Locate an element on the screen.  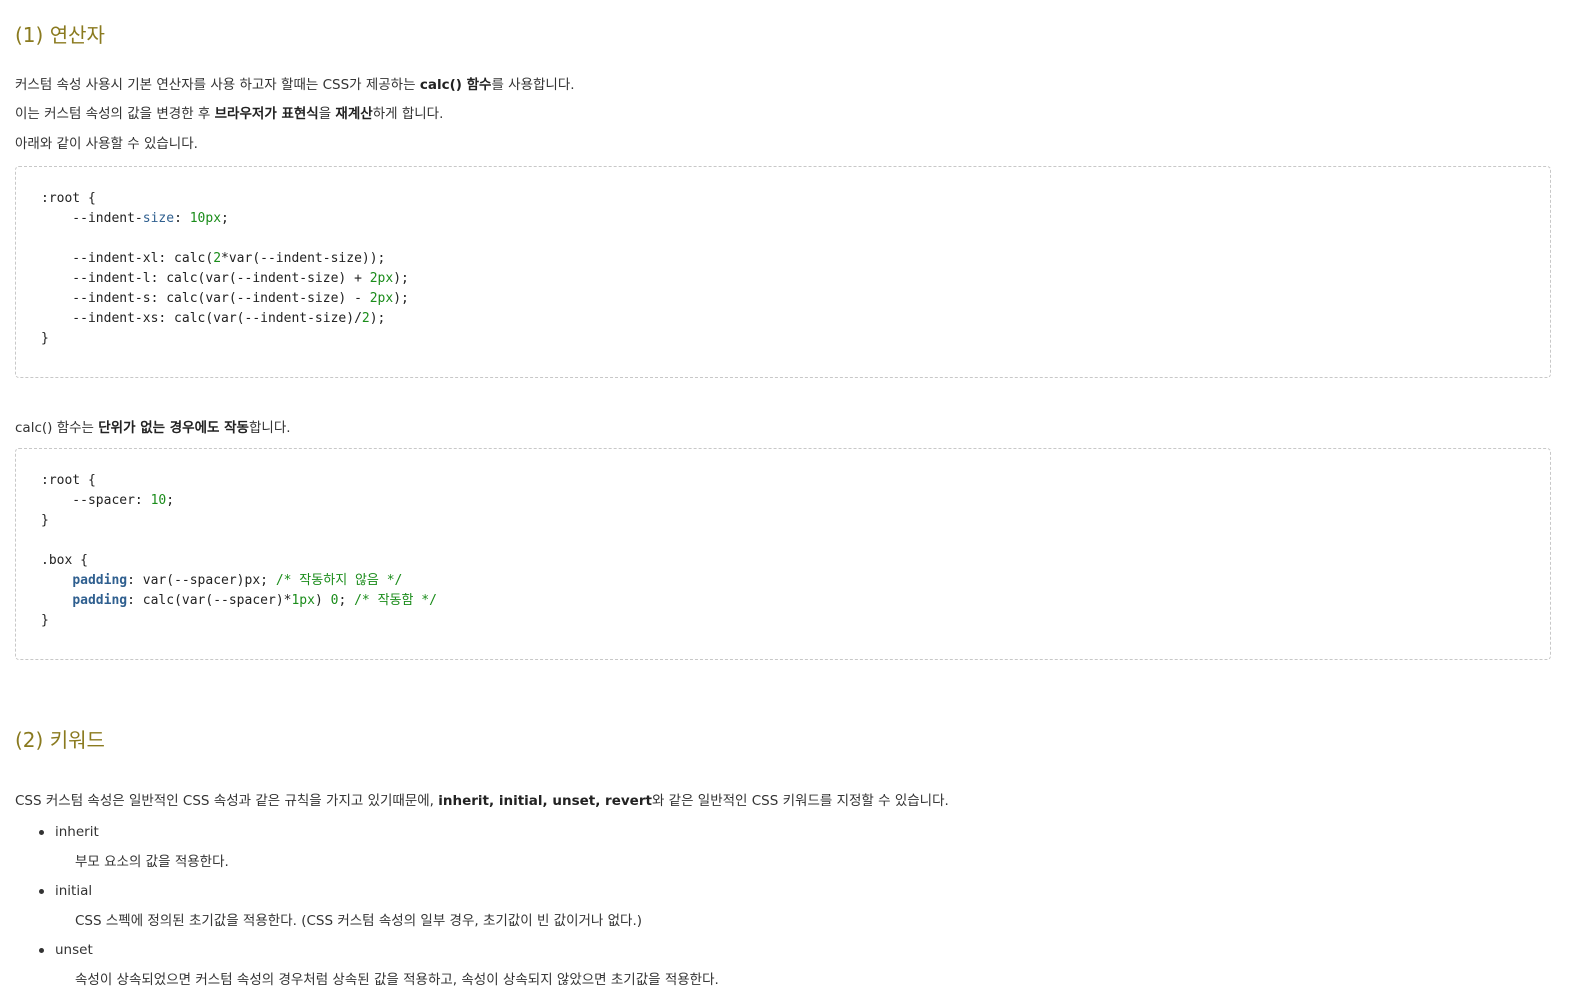
bold-text: calc() 함수 is located at coordinates (455, 85).